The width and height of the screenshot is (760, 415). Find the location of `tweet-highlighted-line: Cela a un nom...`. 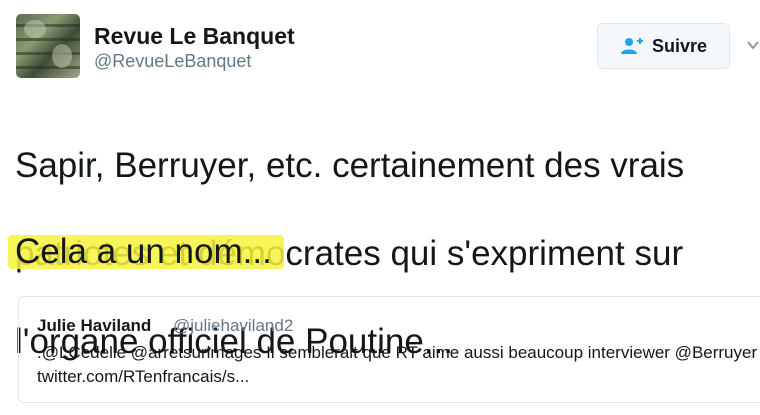

tweet-highlighted-line: Cela a un nom... is located at coordinates (143, 251).